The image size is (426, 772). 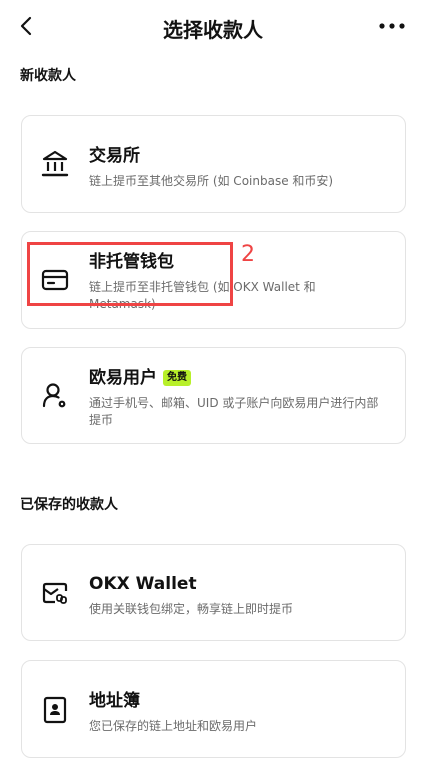 I want to click on header: 选择收款人, so click(x=213, y=28).